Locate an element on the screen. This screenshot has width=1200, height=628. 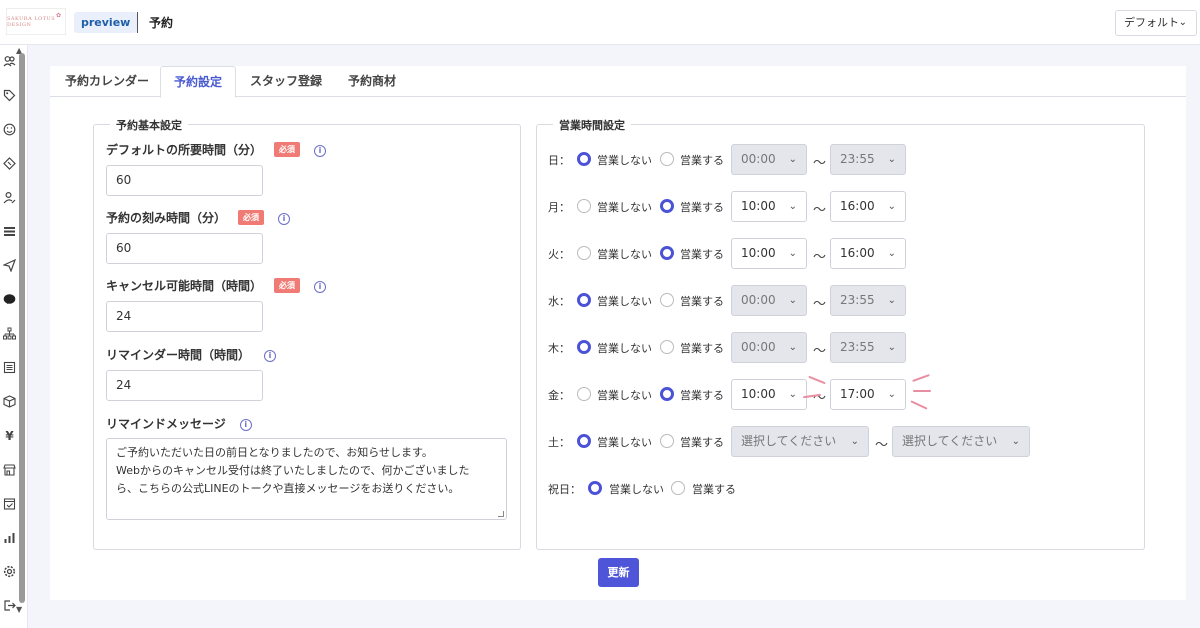
tag-icon is located at coordinates (9, 95).